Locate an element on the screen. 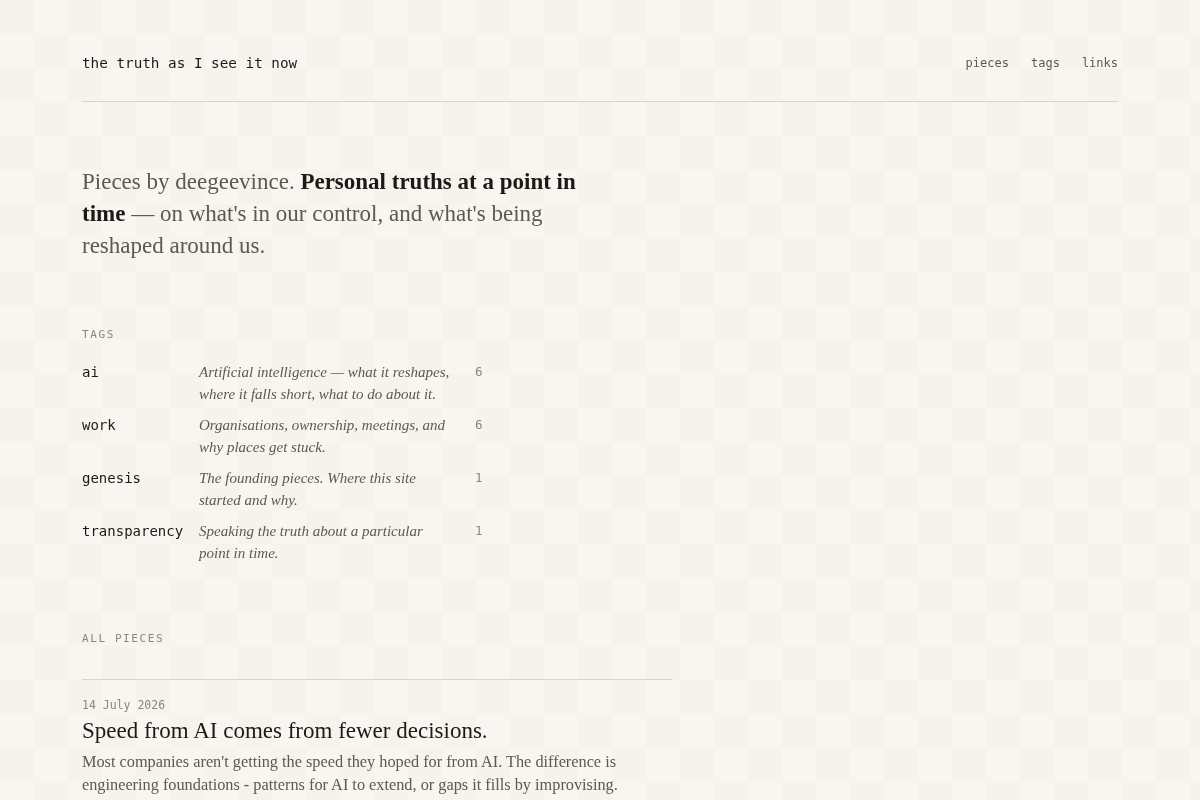 This screenshot has height=800, width=1200. piece-title-link: Speed from AI comes from fewer decisions. is located at coordinates (285, 731).